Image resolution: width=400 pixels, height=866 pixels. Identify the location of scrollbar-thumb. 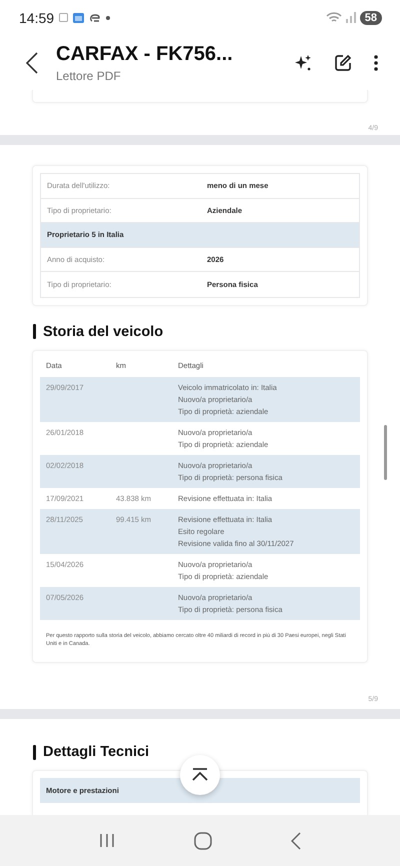
(385, 452).